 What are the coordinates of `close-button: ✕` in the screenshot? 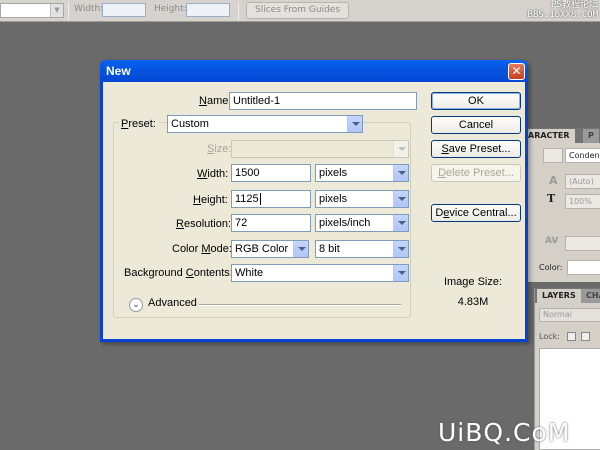 It's located at (516, 71).